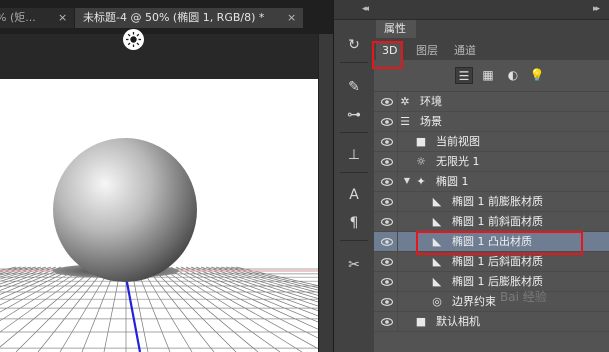 This screenshot has width=609, height=352. Describe the element at coordinates (465, 50) in the screenshot. I see `tab-channels: 通道` at that location.